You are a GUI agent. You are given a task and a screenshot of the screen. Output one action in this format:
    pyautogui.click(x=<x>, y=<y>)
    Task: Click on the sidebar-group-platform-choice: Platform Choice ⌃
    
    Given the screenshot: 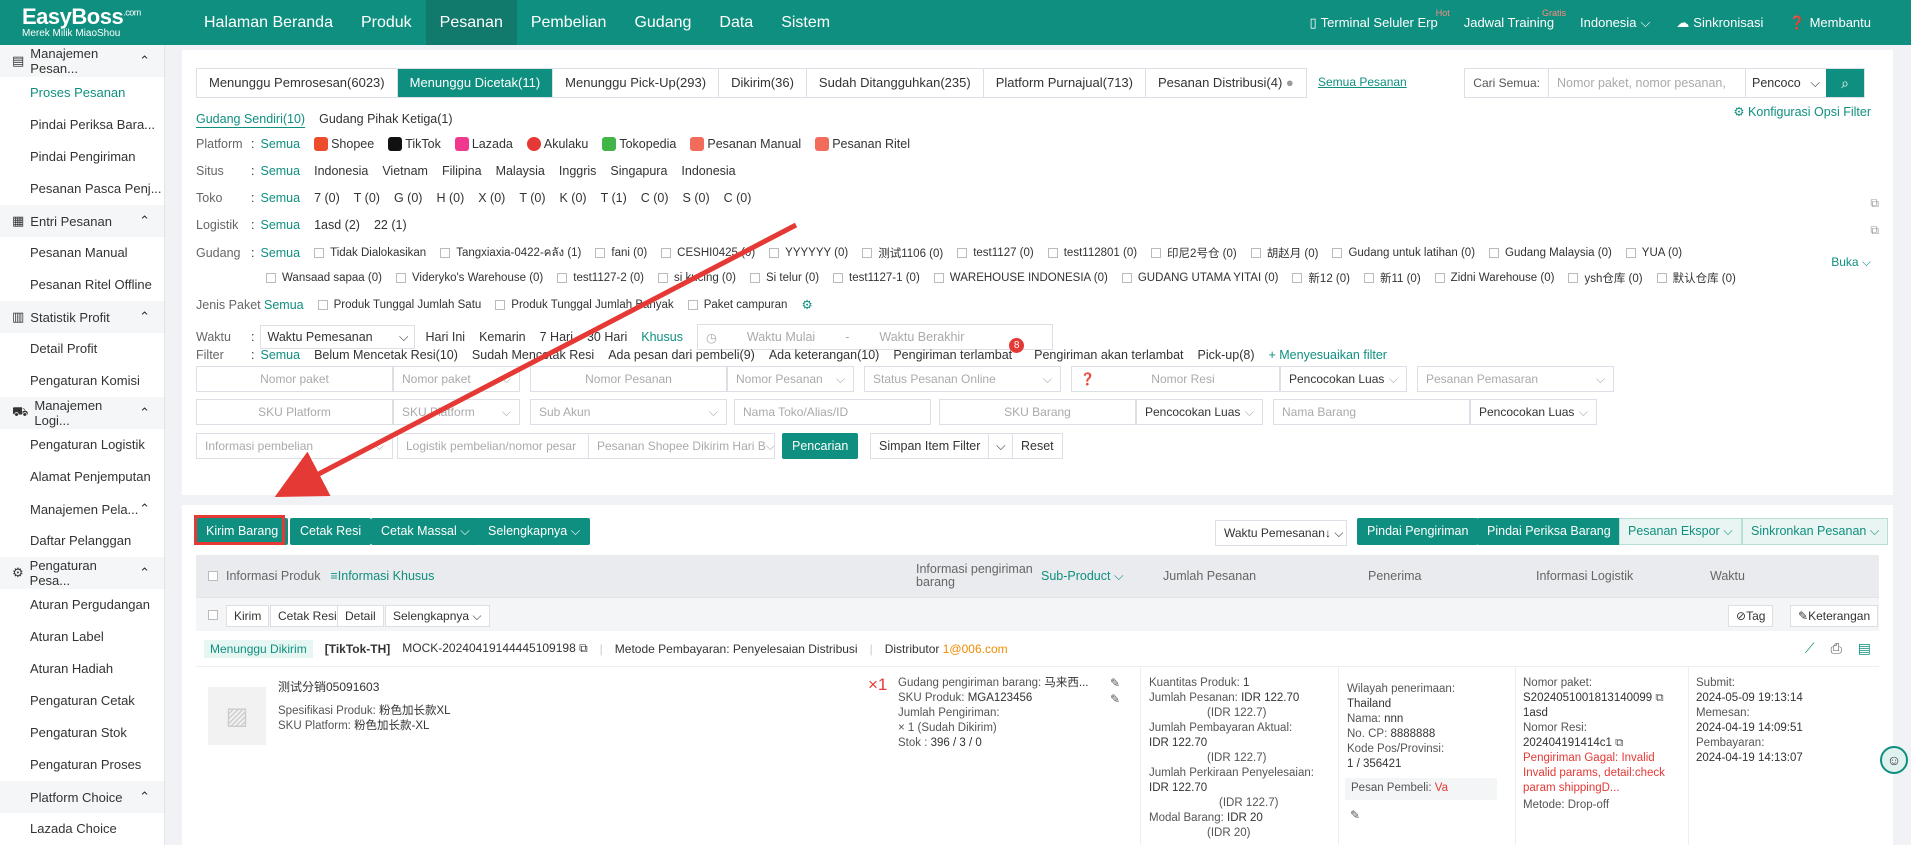 What is the action you would take?
    pyautogui.click(x=82, y=797)
    